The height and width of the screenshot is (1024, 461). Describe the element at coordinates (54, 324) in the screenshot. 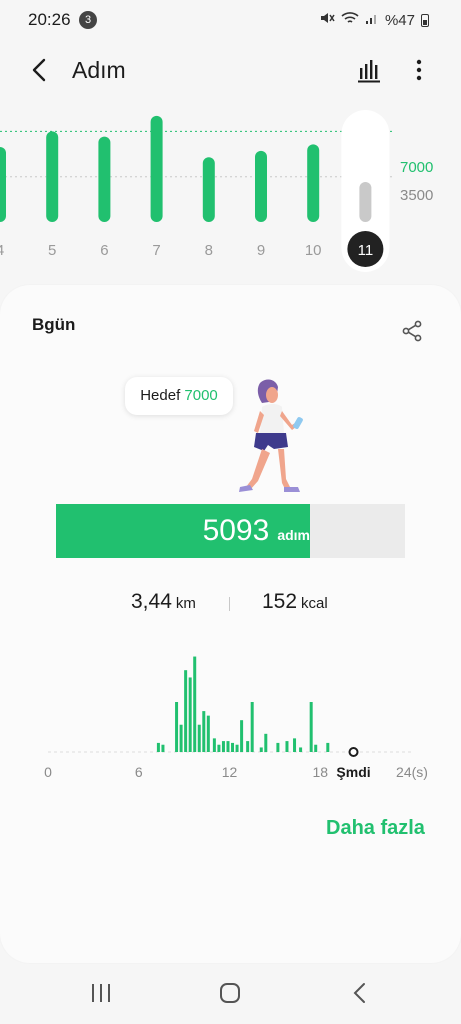

I see `card-title: Bgün` at that location.